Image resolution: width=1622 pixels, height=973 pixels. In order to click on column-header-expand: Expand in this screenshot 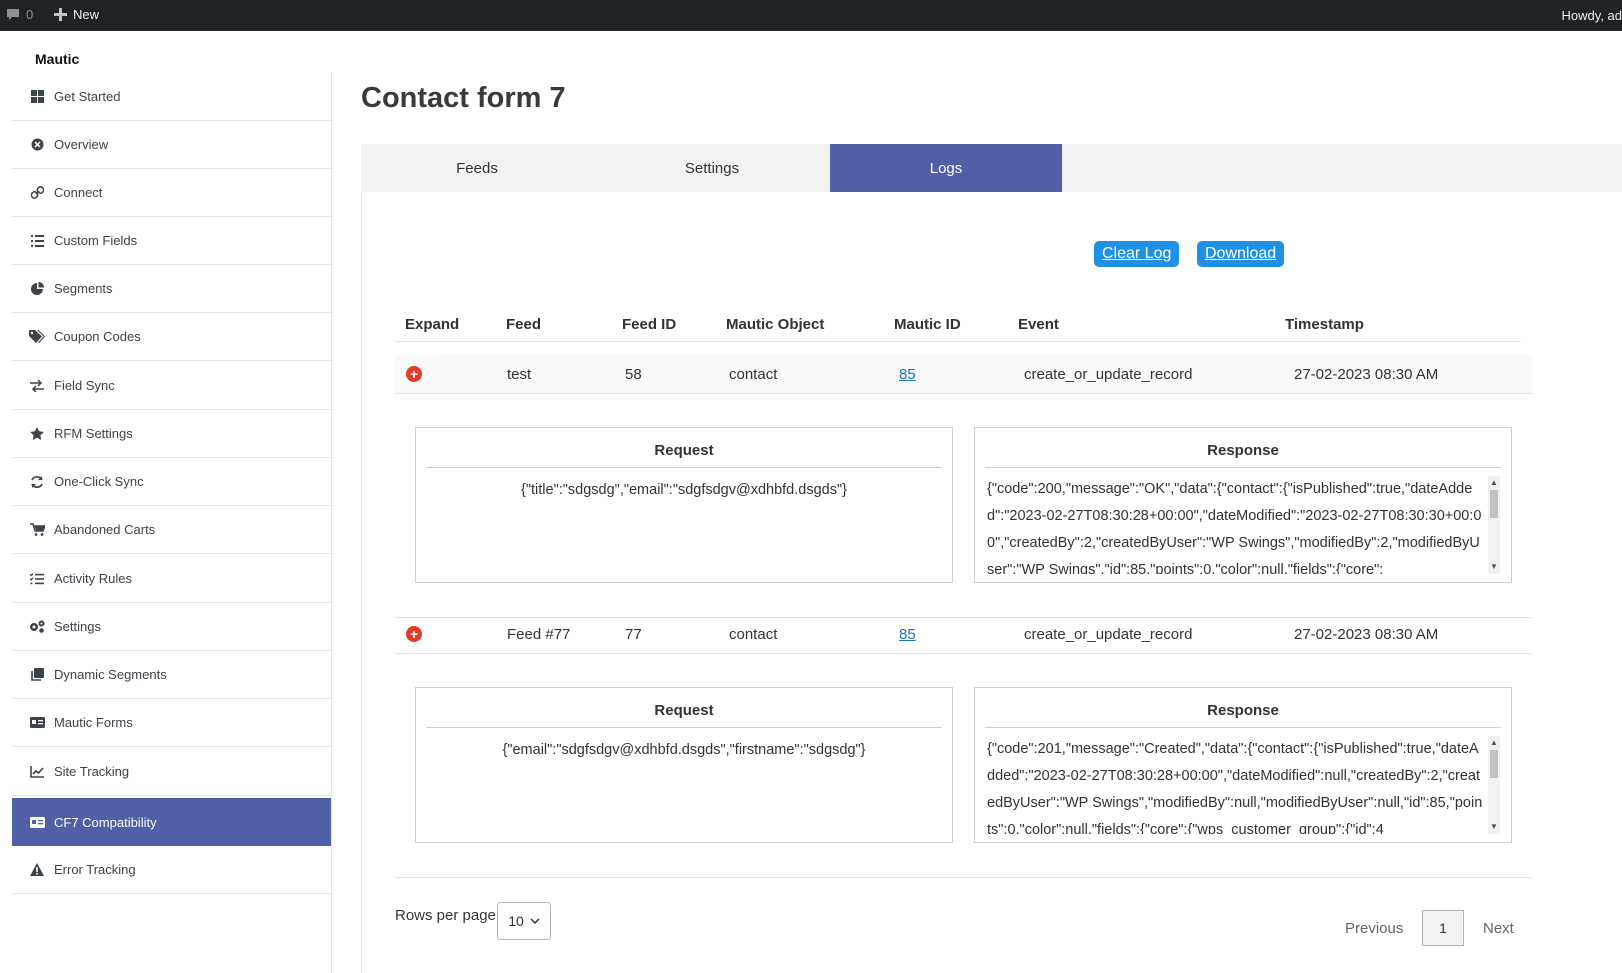, I will do `click(432, 324)`.